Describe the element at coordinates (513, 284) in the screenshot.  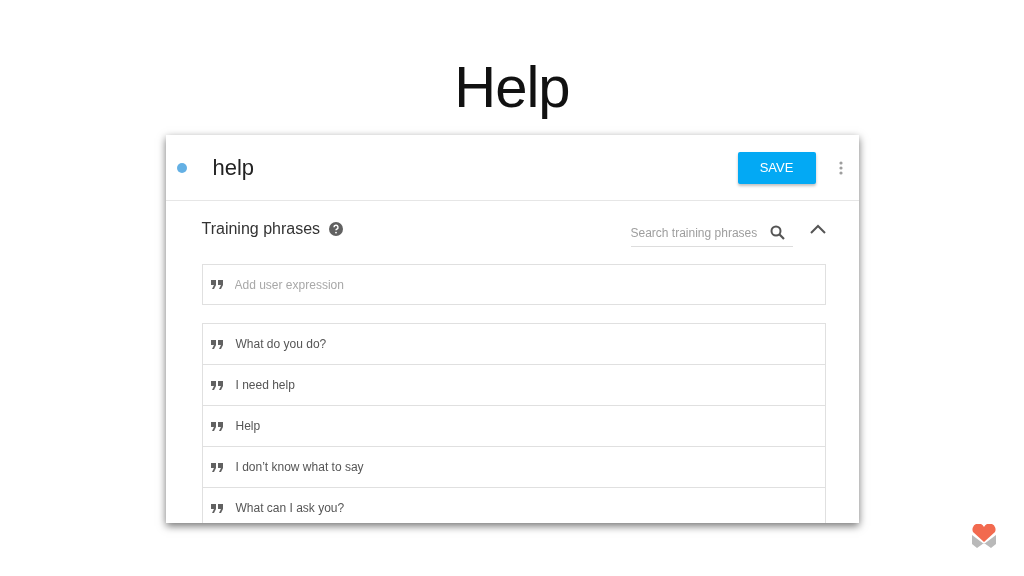
I see `add-expression-field: Add user expression` at that location.